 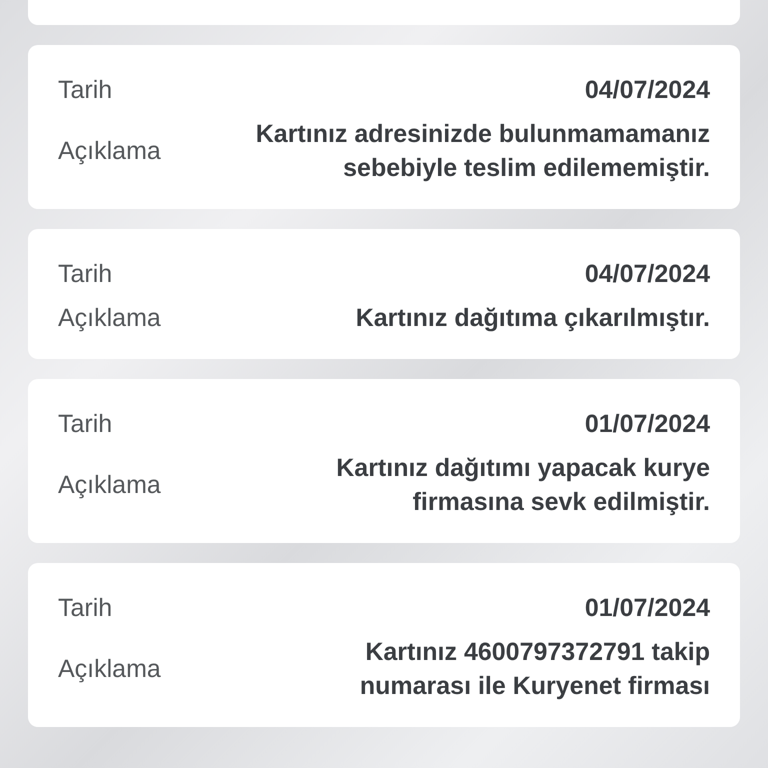 I want to click on description-text: Kartınız dağıtıma çıkarılmıştır., so click(x=533, y=318).